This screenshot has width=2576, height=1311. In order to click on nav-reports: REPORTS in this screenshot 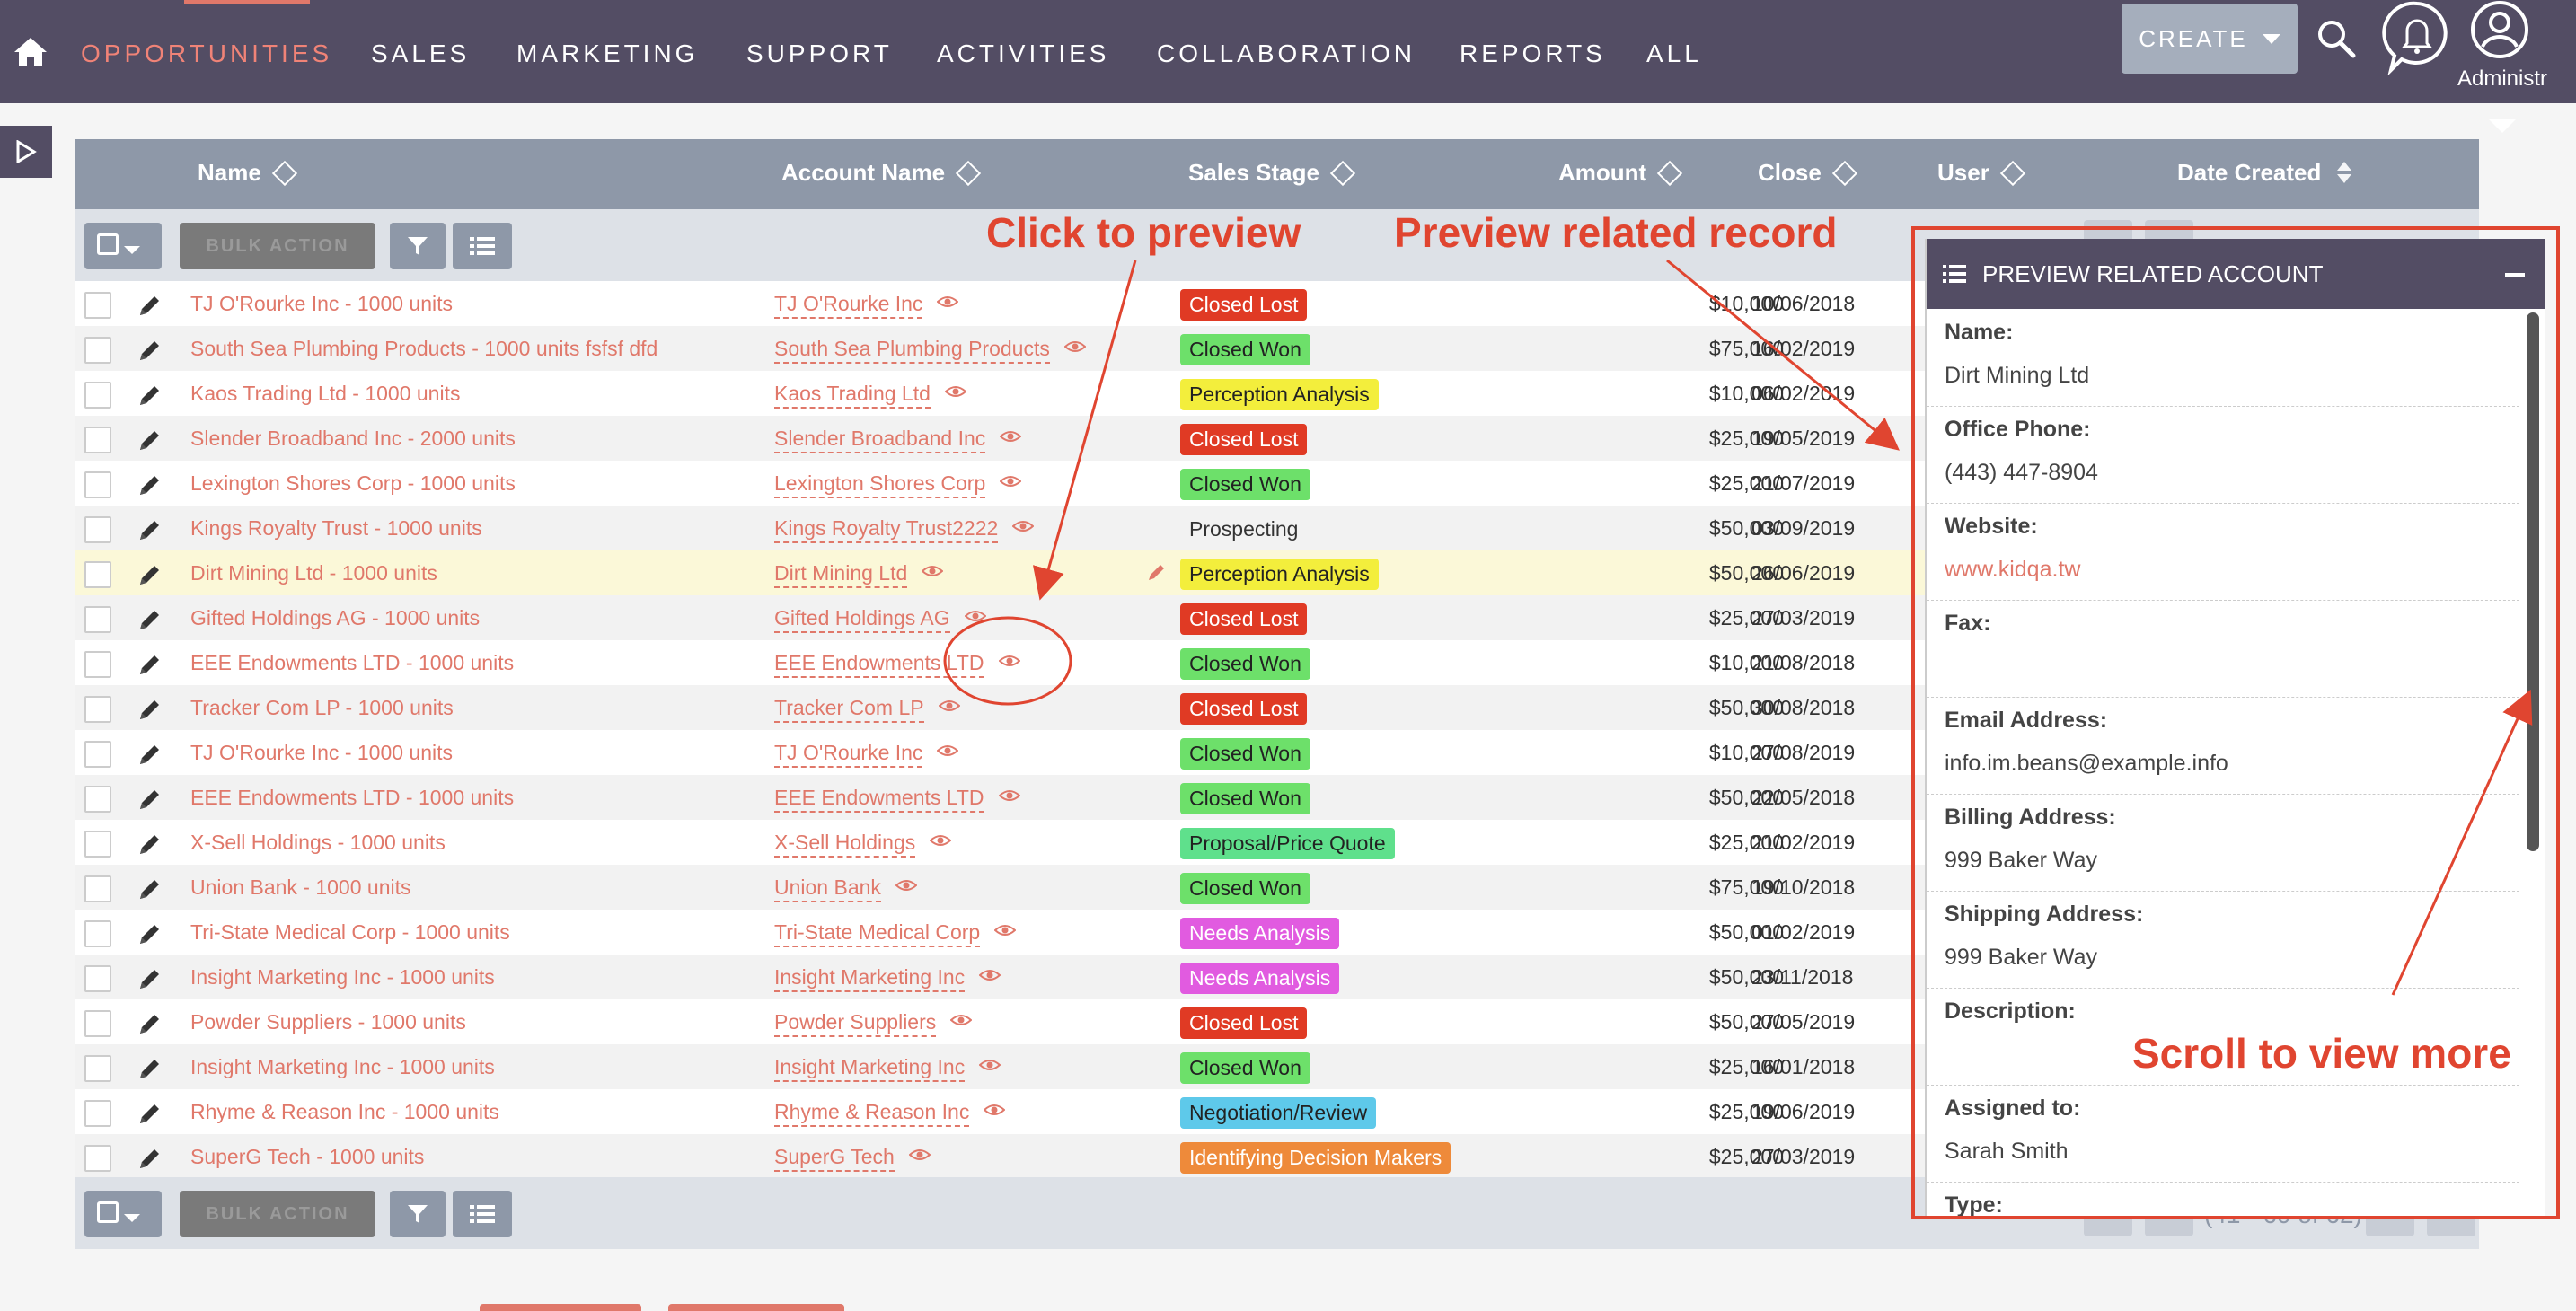, I will do `click(1533, 54)`.